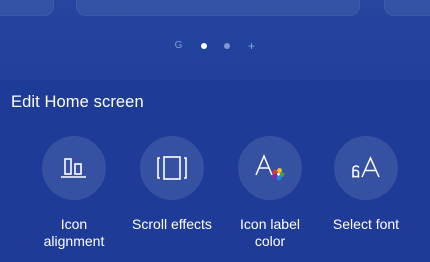 The width and height of the screenshot is (430, 262). I want to click on select-font-button: Select font, so click(366, 184).